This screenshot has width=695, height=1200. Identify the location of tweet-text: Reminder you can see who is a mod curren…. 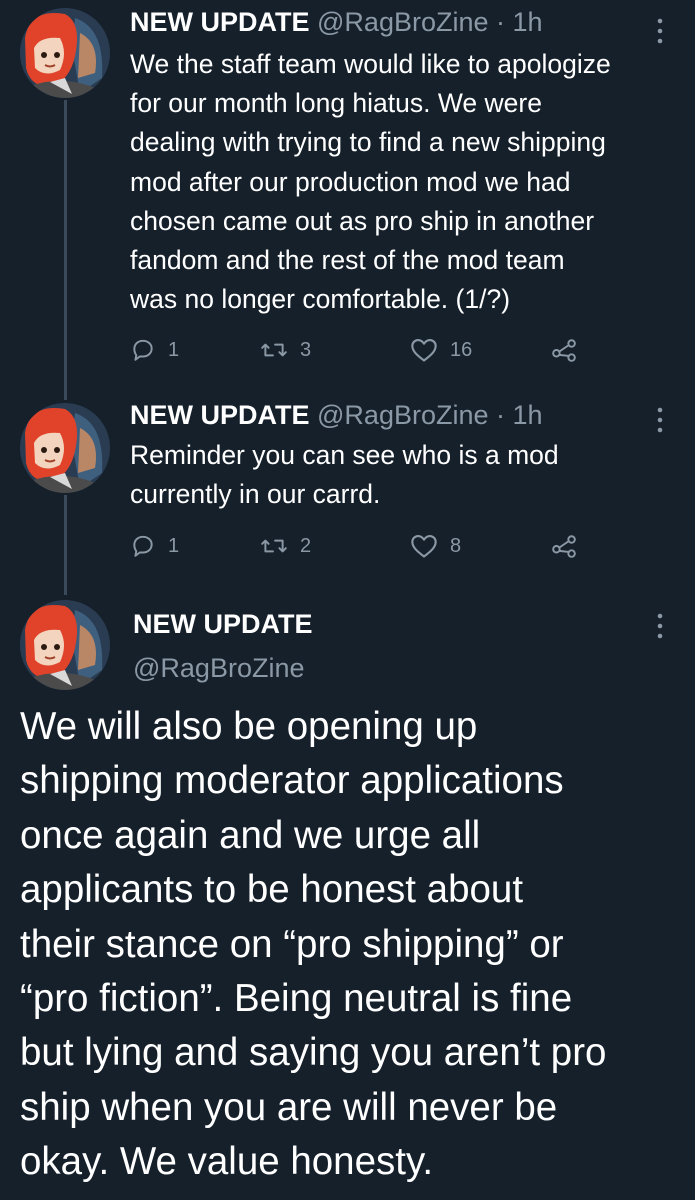
(344, 475).